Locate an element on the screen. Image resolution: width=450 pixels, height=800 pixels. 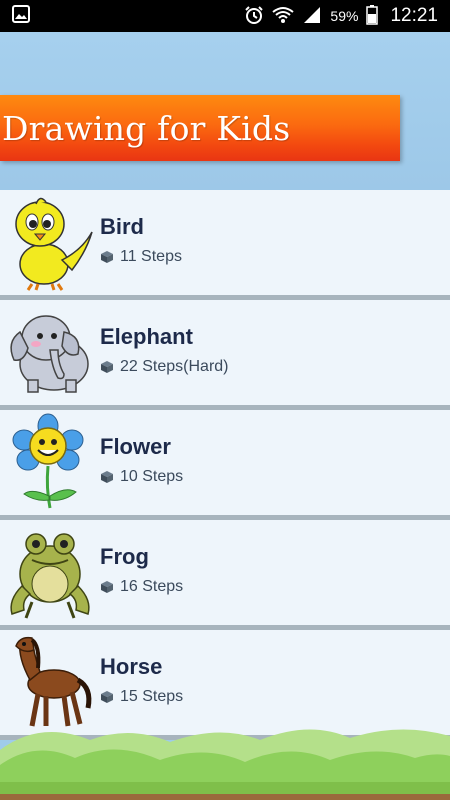
steps-label: 10 Steps is located at coordinates (152, 476).